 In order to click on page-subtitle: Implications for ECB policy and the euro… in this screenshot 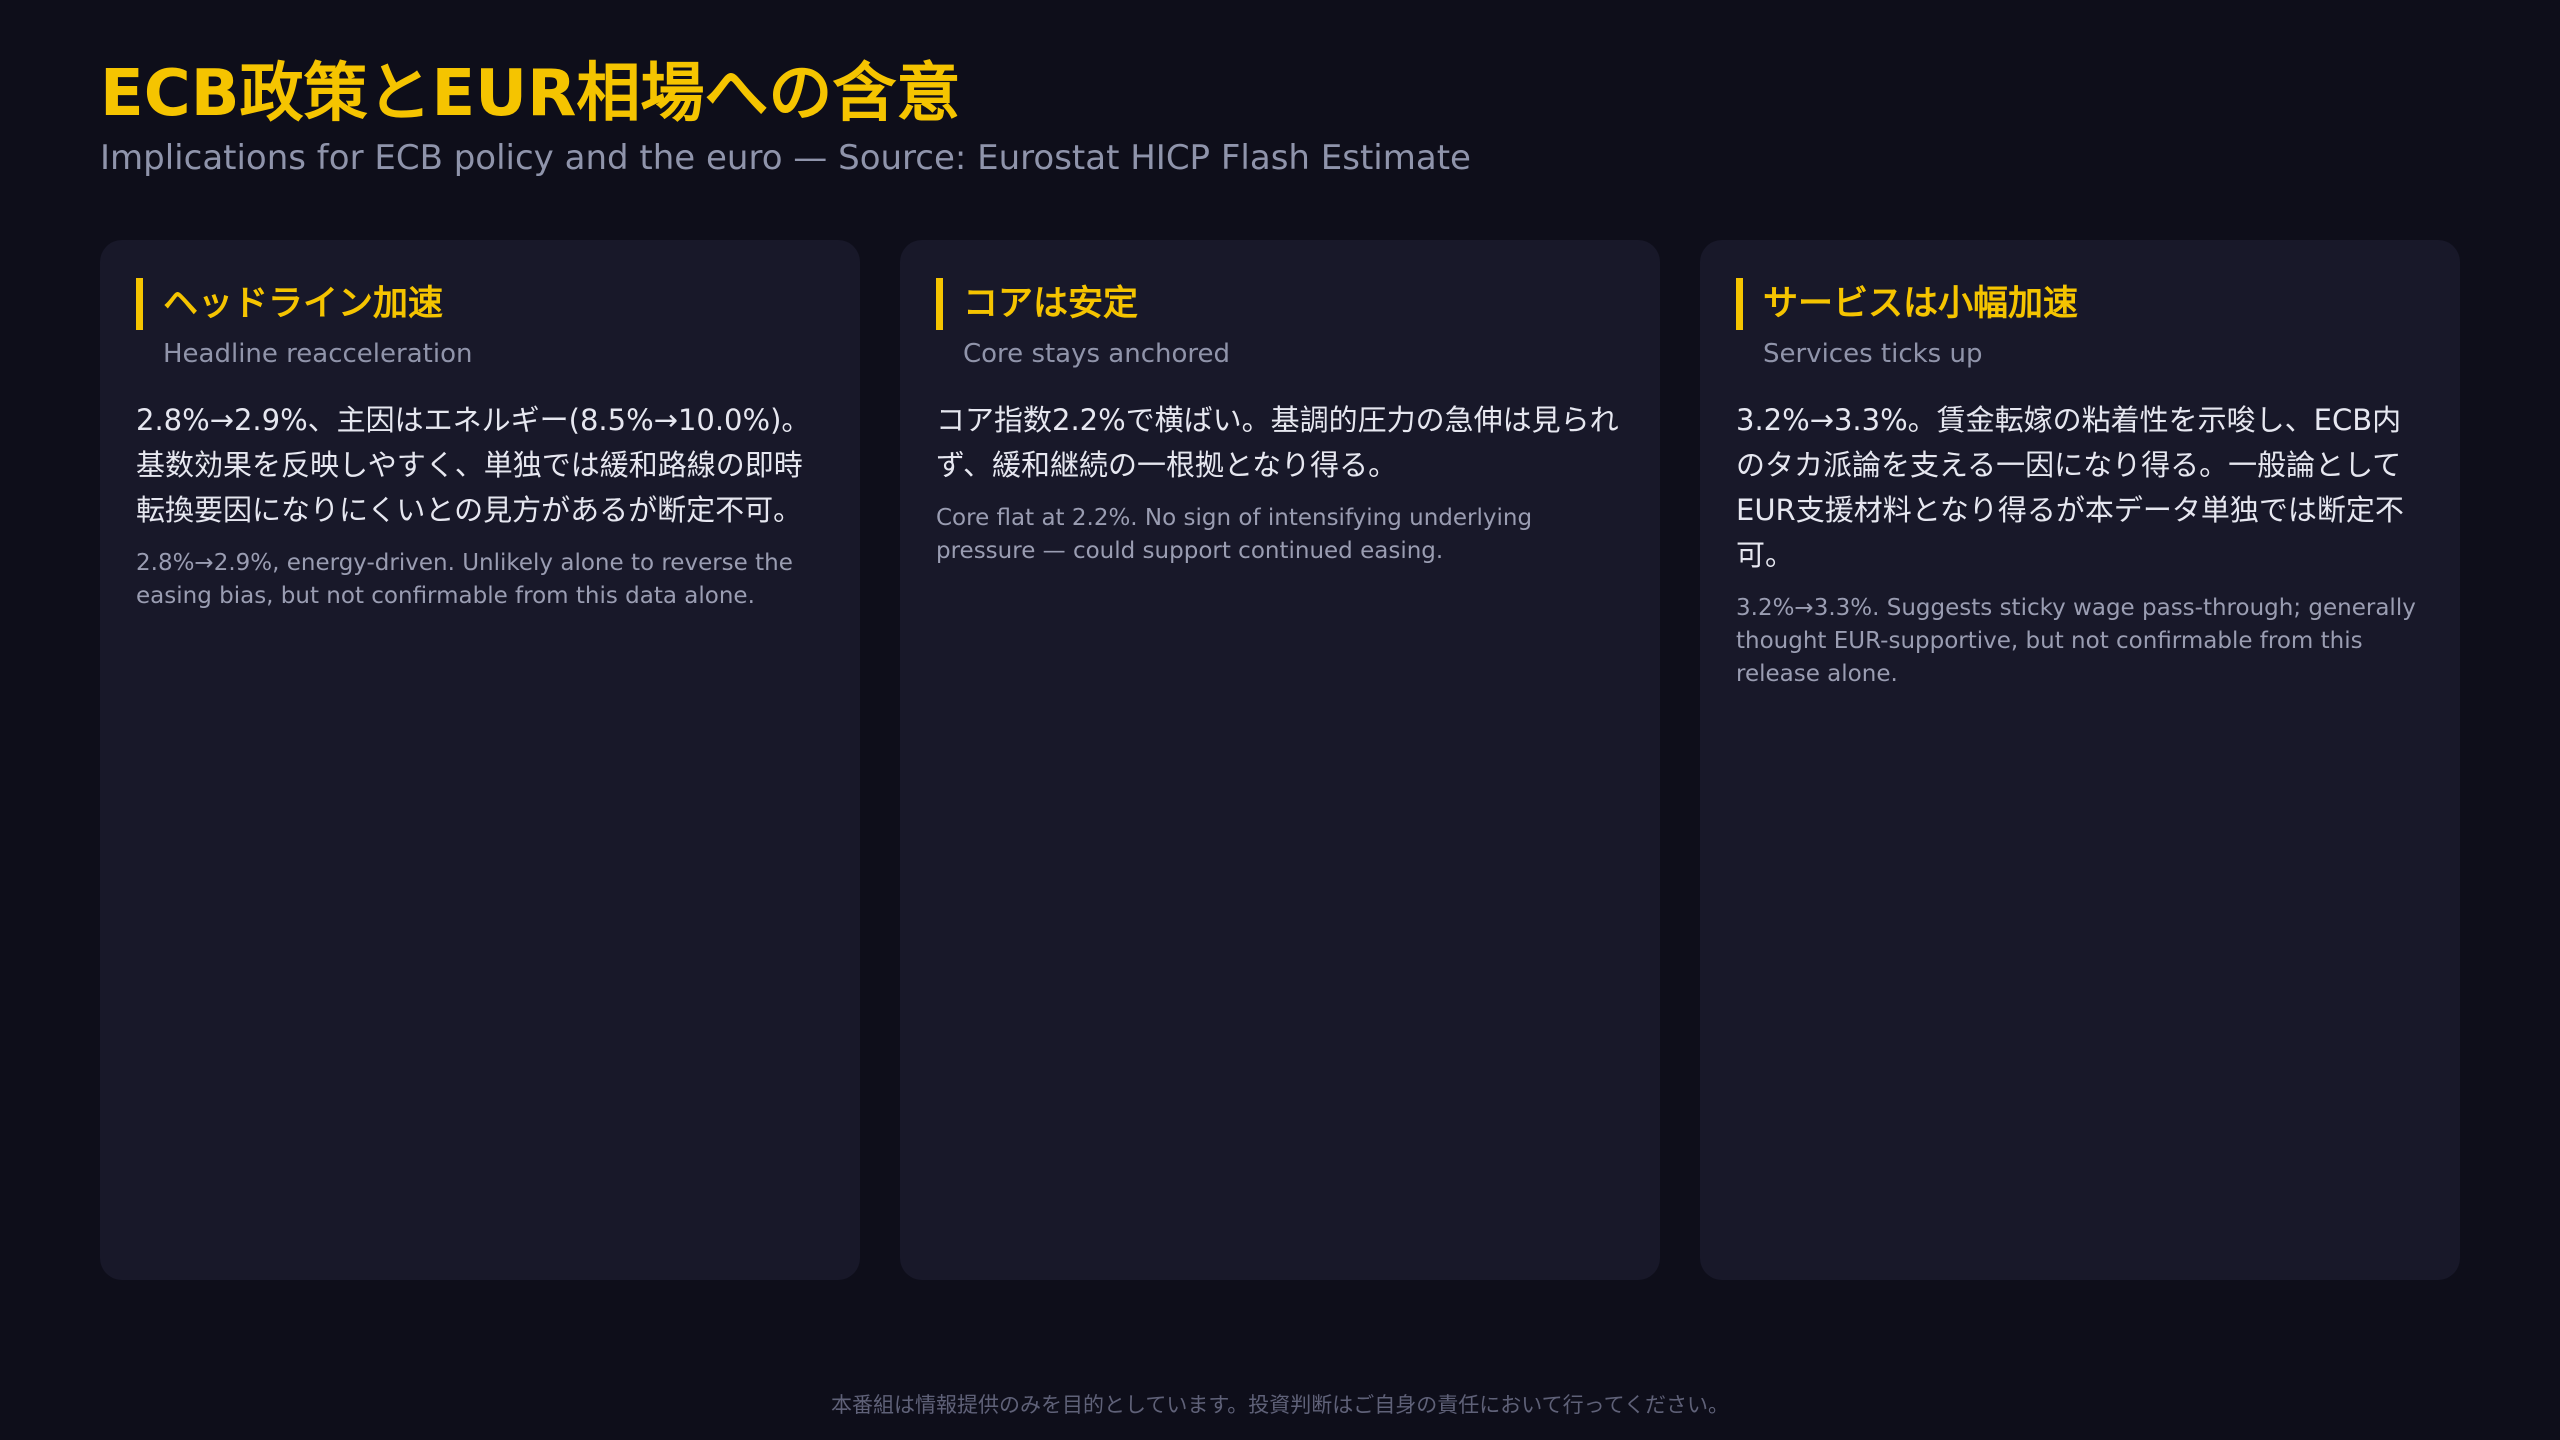, I will do `click(785, 158)`.